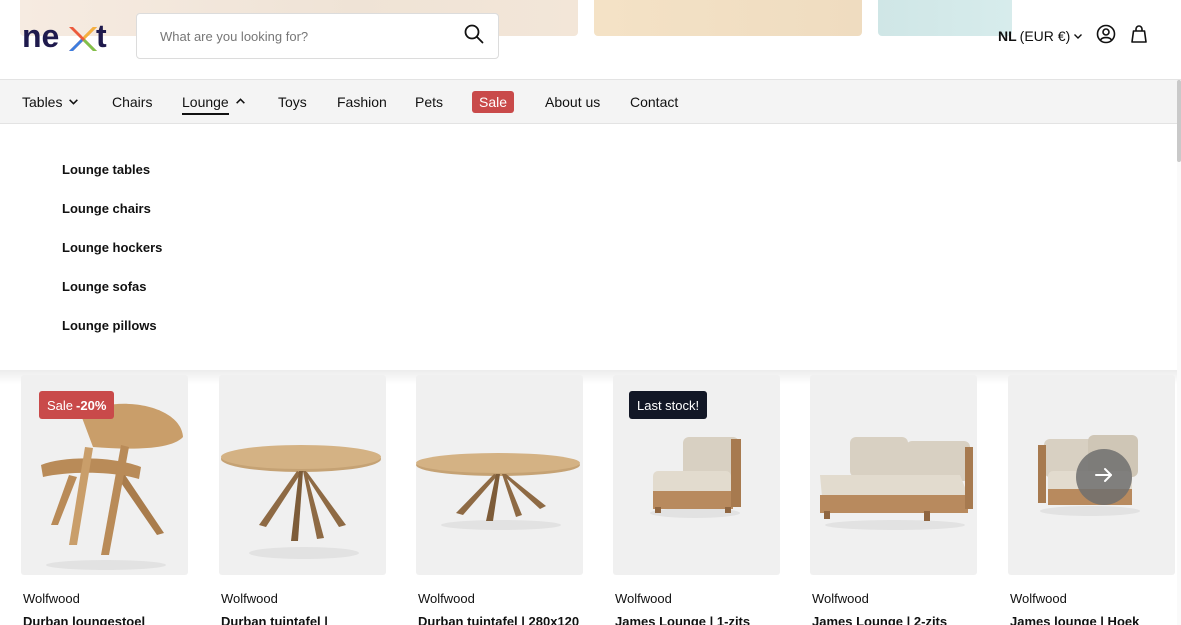 The image size is (1181, 625). I want to click on nav-item-about-us: About us, so click(572, 102).